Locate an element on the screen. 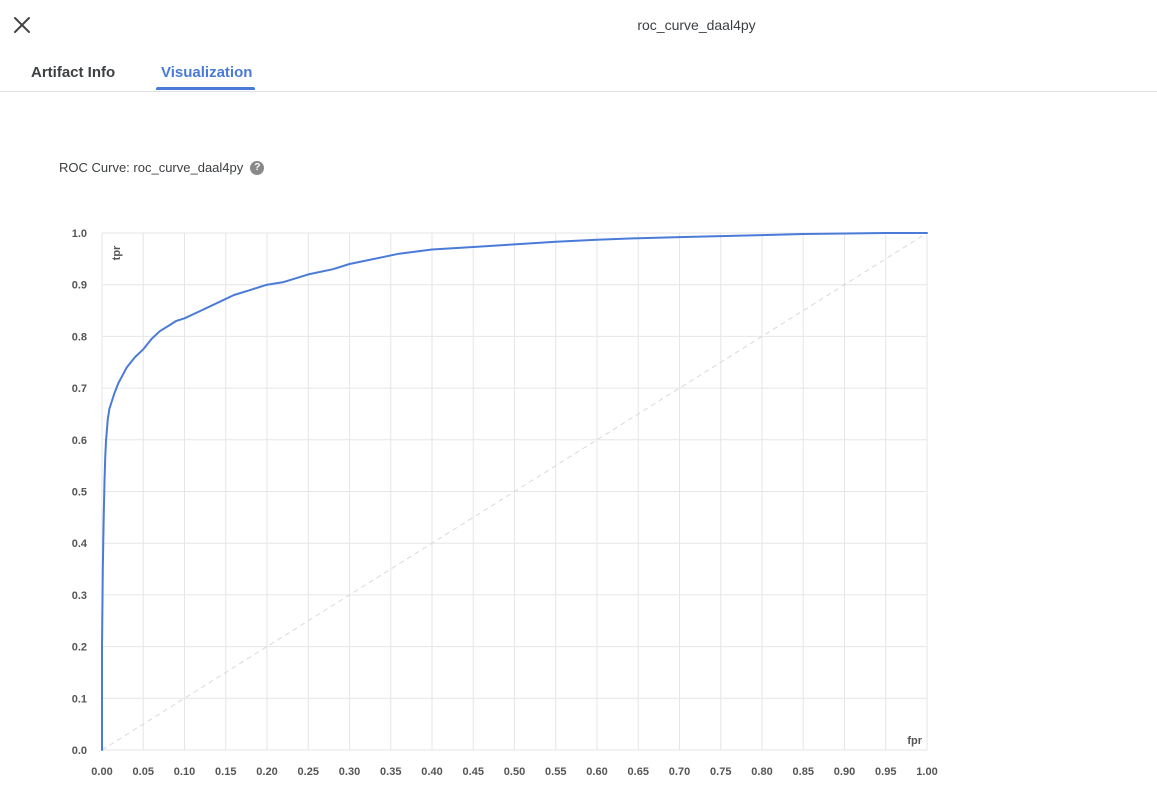  x-tick-label: 0.25 is located at coordinates (308, 772).